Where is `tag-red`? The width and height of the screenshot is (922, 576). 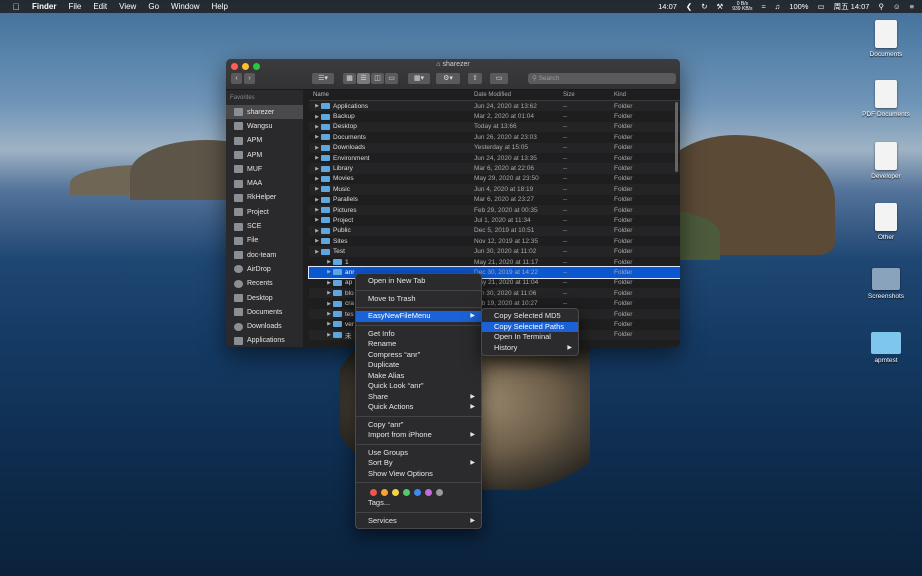 tag-red is located at coordinates (373, 492).